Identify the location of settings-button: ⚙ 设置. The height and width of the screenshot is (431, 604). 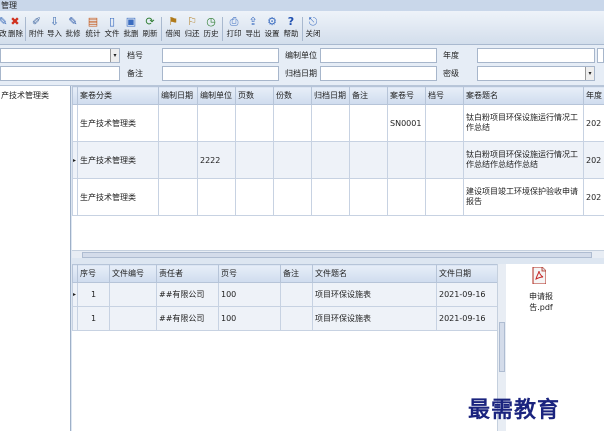
(272, 28).